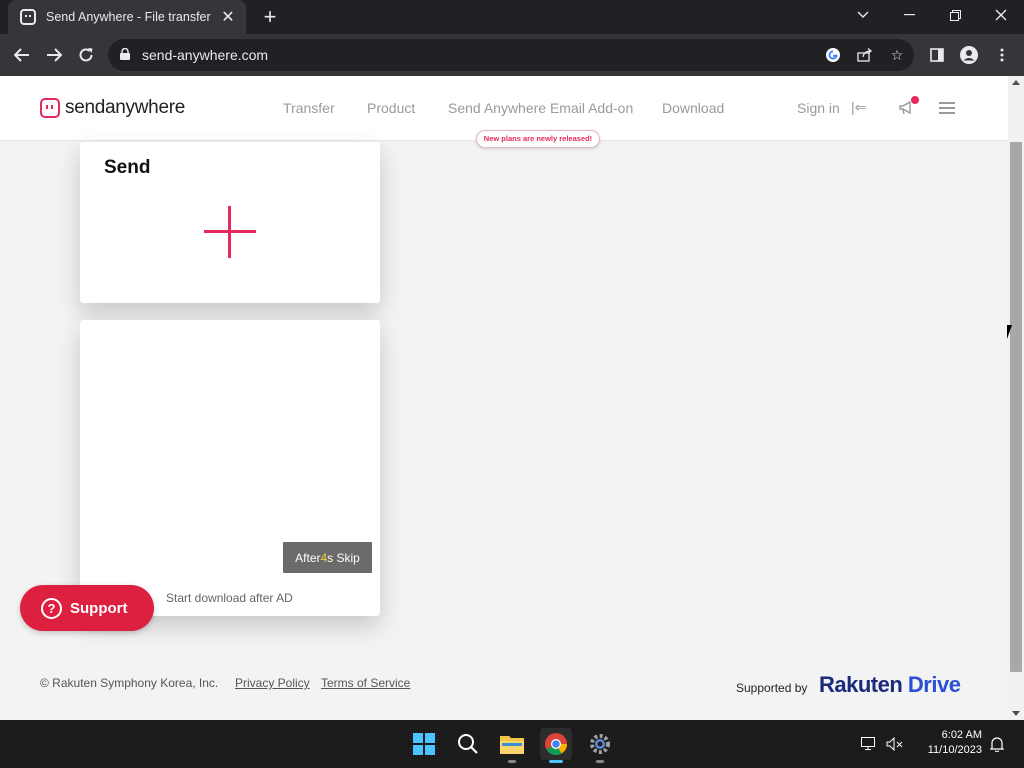  What do you see at coordinates (863, 15) in the screenshot?
I see `tab-search-chevron-icon` at bounding box center [863, 15].